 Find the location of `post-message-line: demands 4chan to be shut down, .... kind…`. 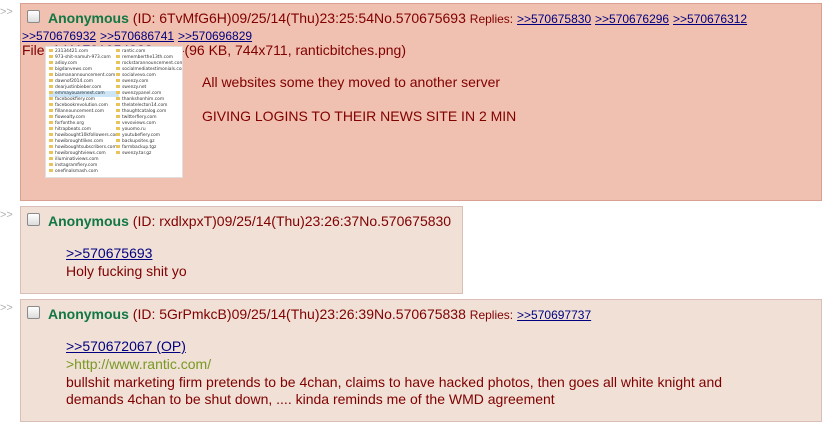

post-message-line: demands 4chan to be shut down, .... kind… is located at coordinates (310, 399).